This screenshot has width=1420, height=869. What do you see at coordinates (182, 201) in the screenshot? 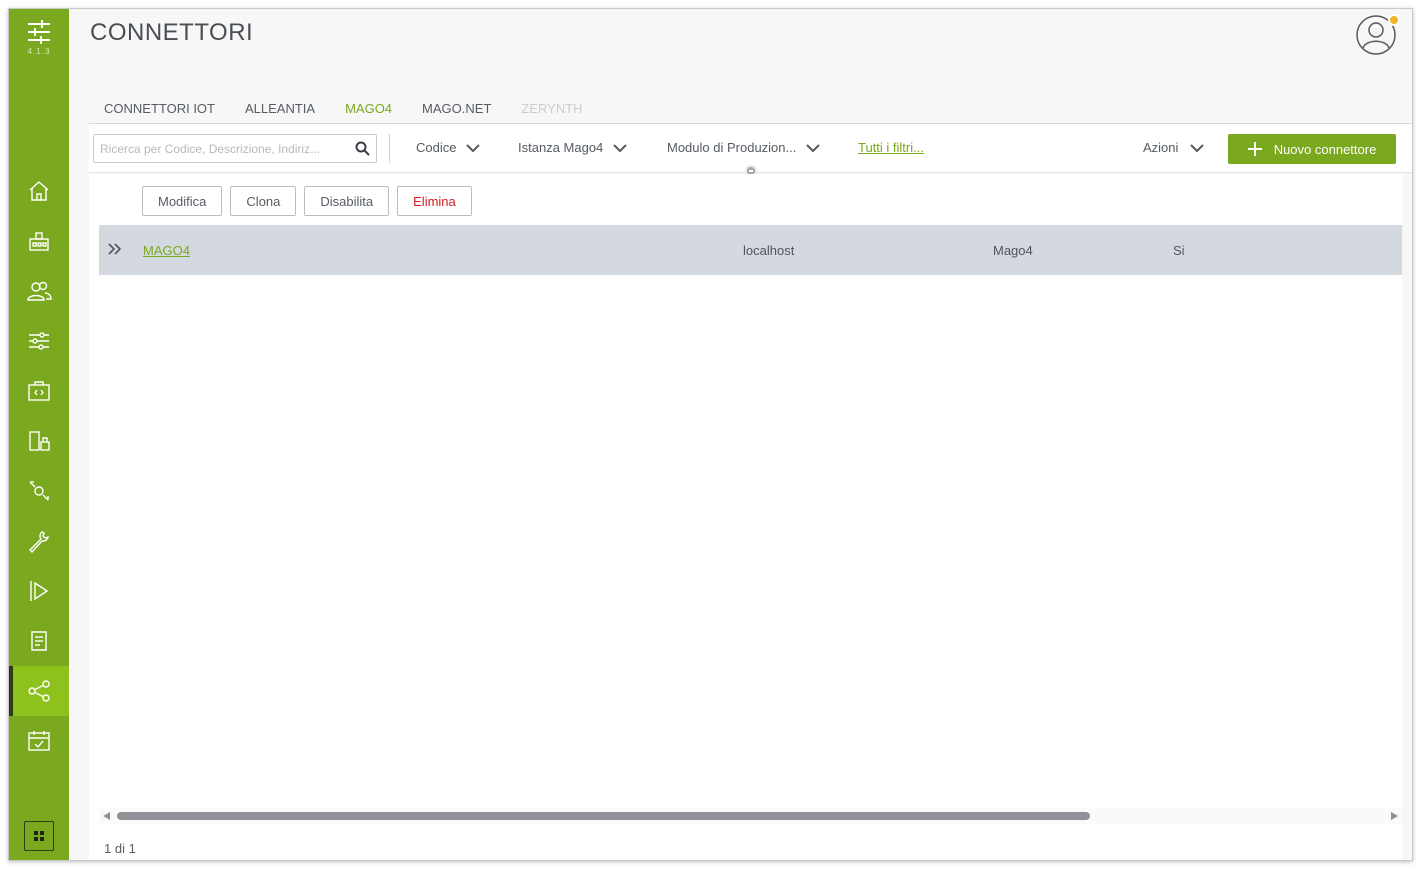
I see `modify-button: Modifica` at bounding box center [182, 201].